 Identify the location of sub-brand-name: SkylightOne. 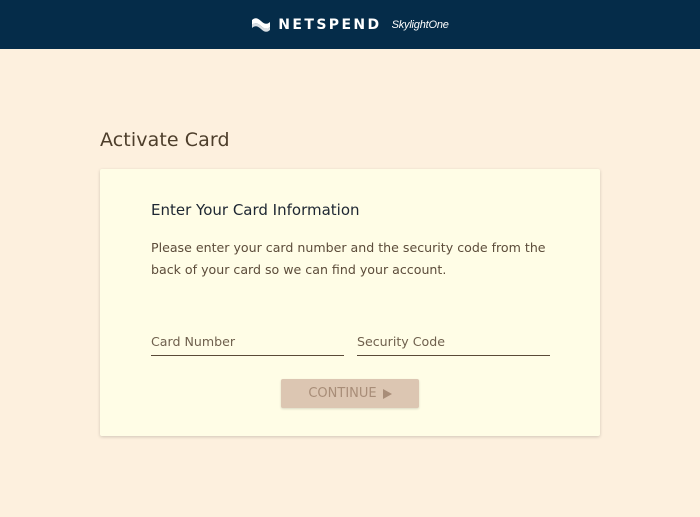
(420, 24).